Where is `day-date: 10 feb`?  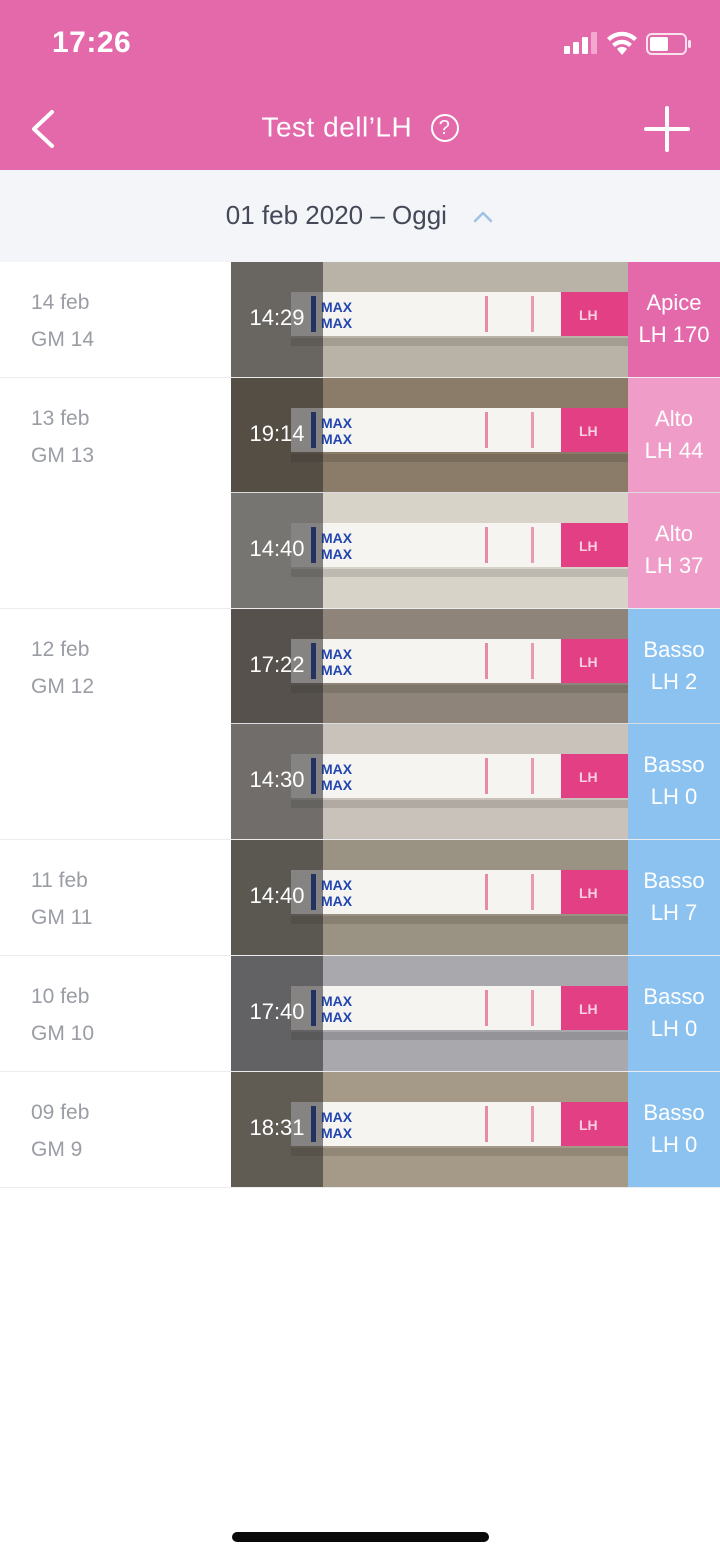 day-date: 10 feb is located at coordinates (60, 996).